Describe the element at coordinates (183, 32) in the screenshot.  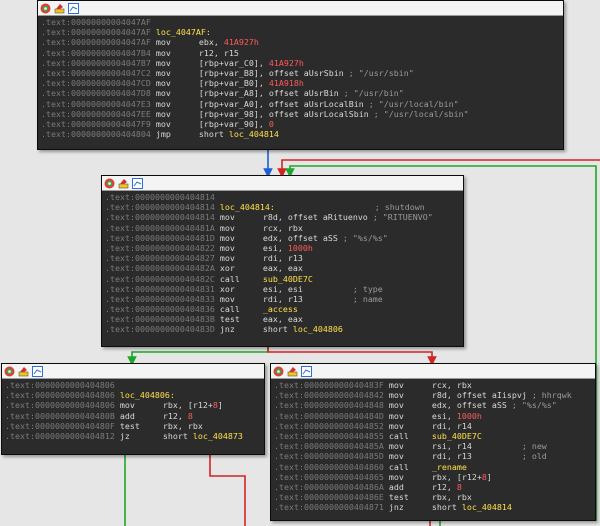
I see `asm-label: loc_4047AF:` at that location.